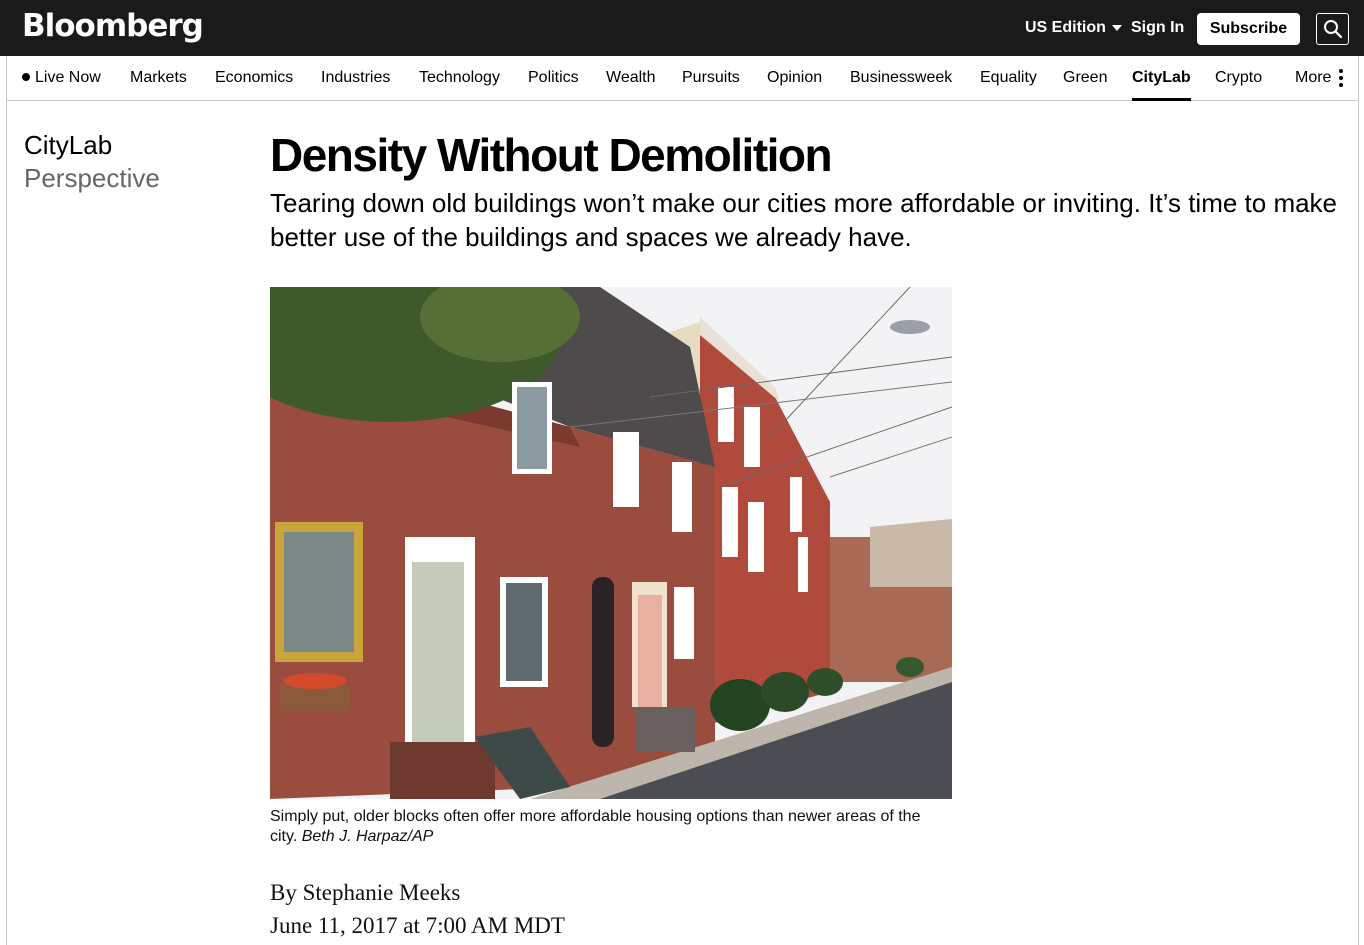  Describe the element at coordinates (901, 78) in the screenshot. I see `nav-item-businessweek: Businessweek` at that location.